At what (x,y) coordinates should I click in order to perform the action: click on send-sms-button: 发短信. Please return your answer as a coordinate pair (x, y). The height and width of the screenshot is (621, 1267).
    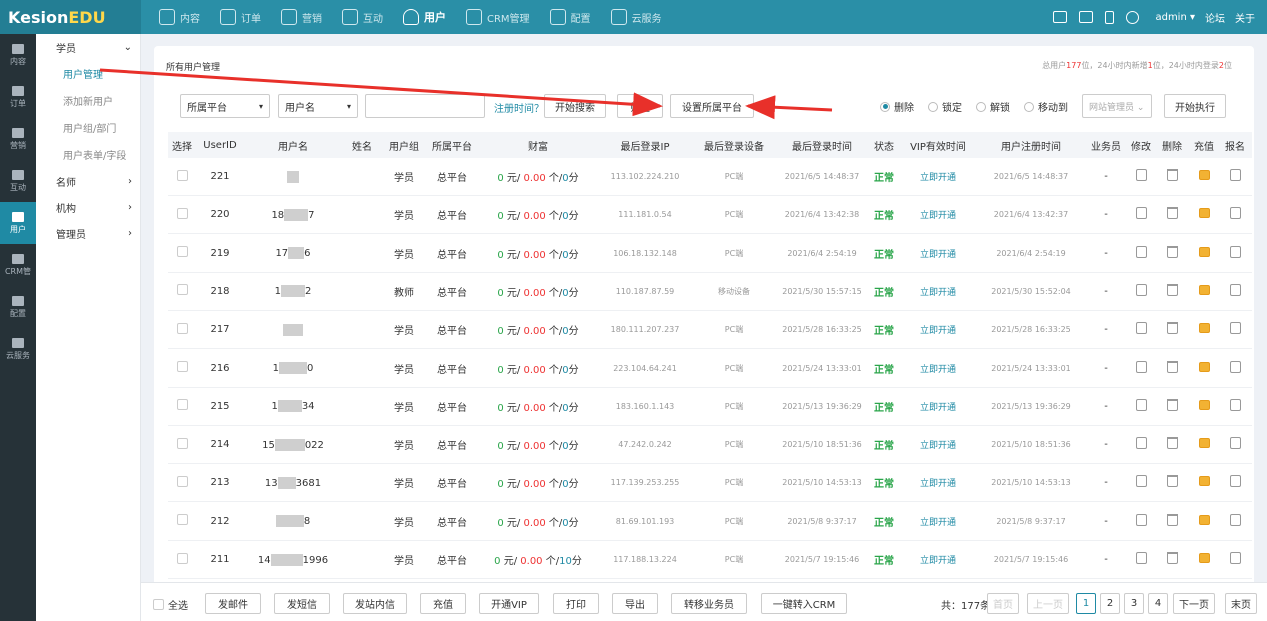
    Looking at the image, I should click on (302, 603).